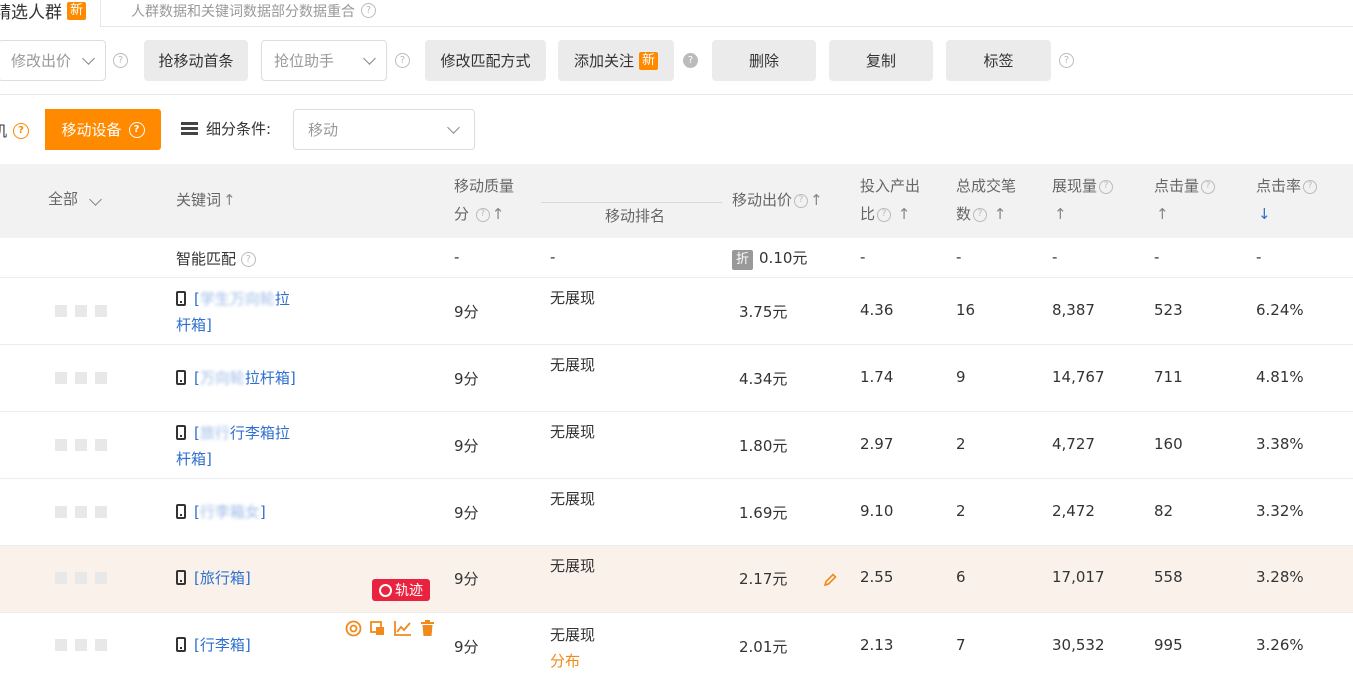 The width and height of the screenshot is (1353, 675). I want to click on filter-device-tab: 机 ?, so click(15, 130).